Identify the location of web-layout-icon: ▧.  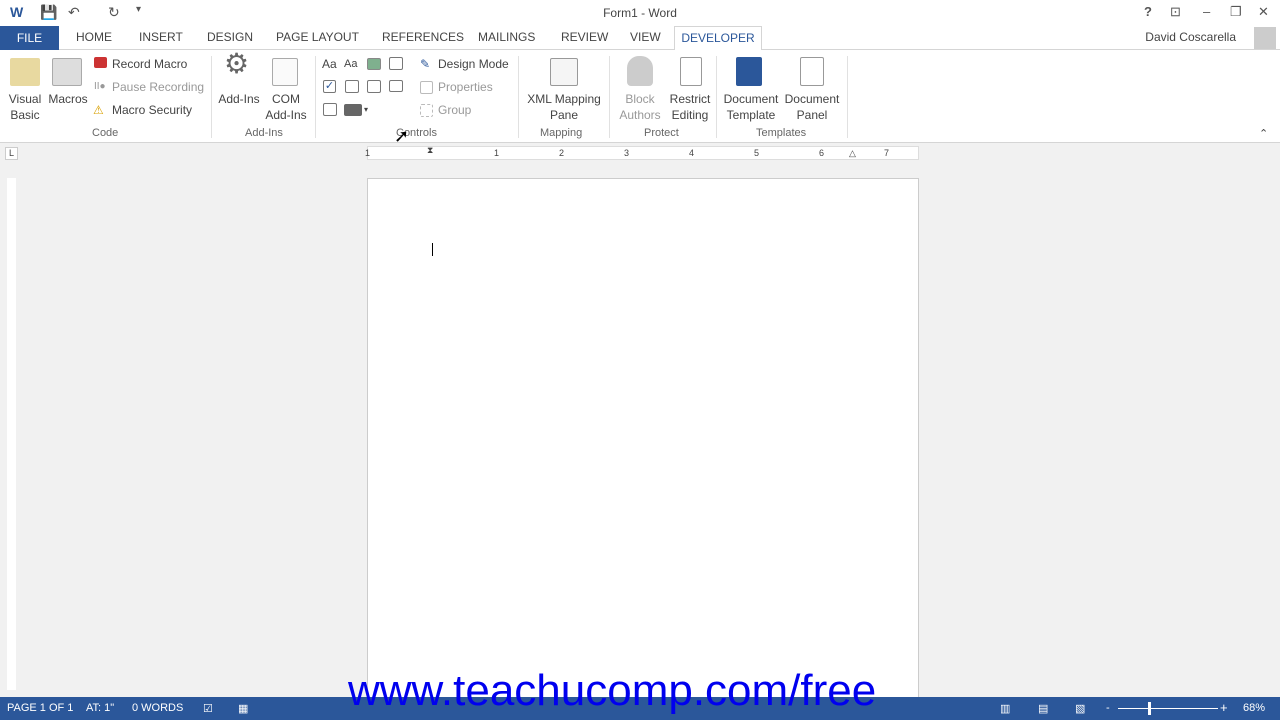
(1080, 708).